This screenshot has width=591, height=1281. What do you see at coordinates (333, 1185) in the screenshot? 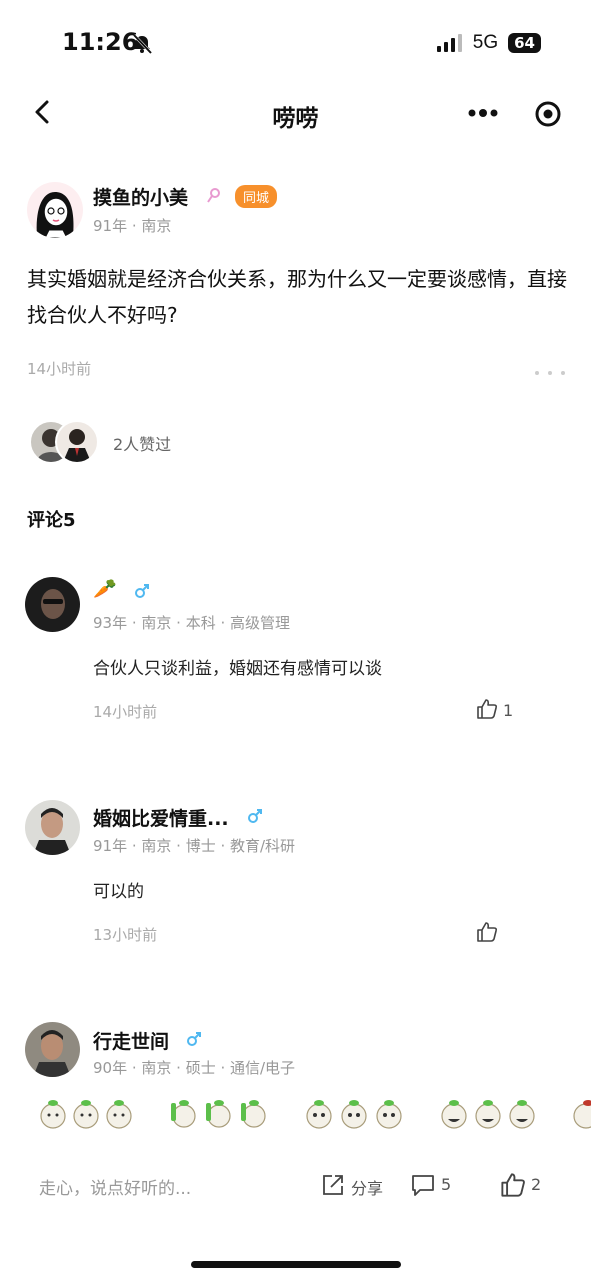
I see `share-icon` at bounding box center [333, 1185].